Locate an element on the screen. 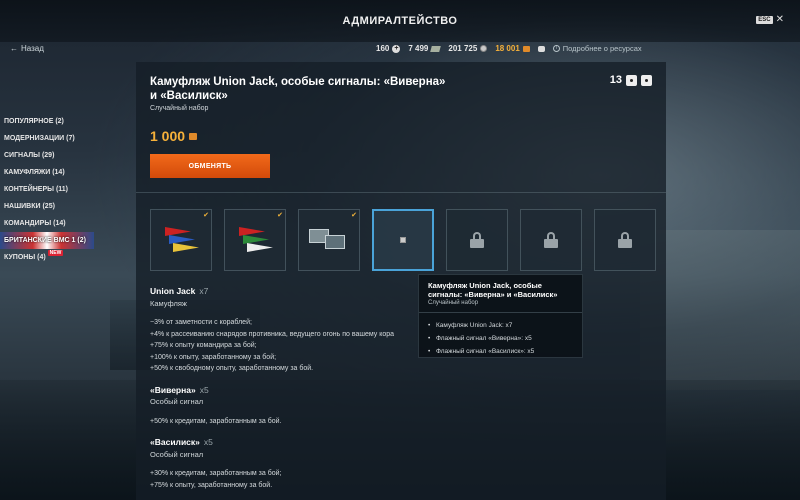 Image resolution: width=800 pixels, height=500 pixels. sidebar-item-signals: СИГНАЛЫ (29) is located at coordinates (52, 155).